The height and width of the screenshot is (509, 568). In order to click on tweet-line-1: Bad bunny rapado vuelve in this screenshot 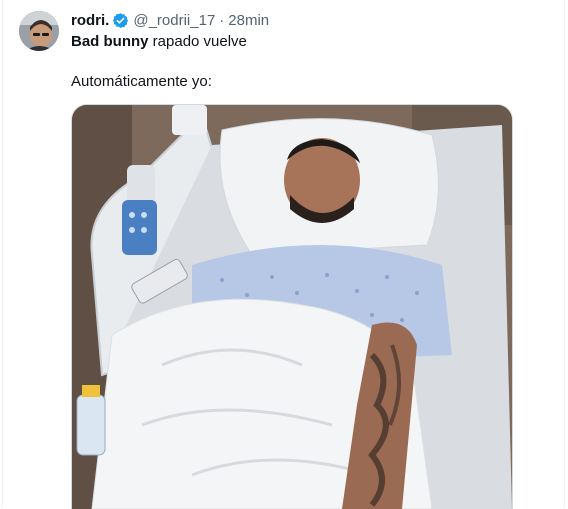, I will do `click(311, 42)`.